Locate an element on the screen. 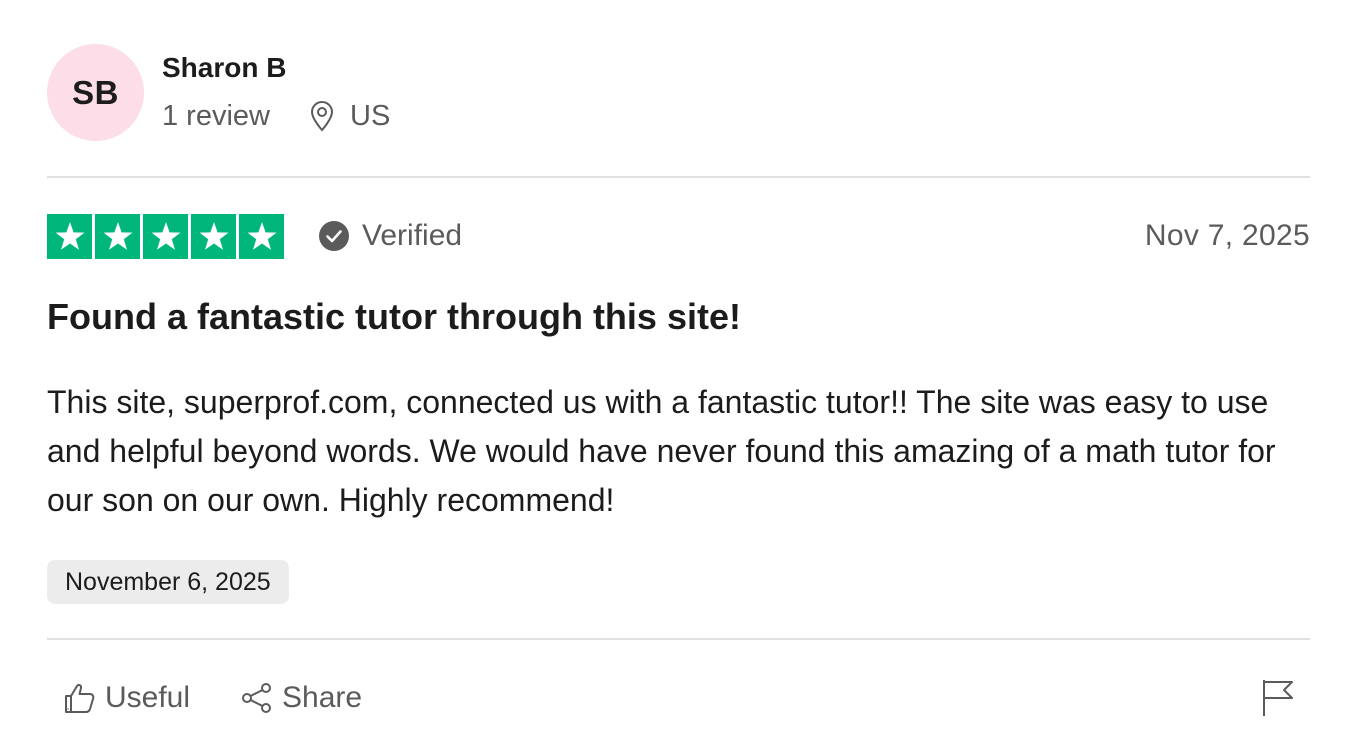 The image size is (1356, 754). reviewer-info: Sharon B 1 review US is located at coordinates (276, 92).